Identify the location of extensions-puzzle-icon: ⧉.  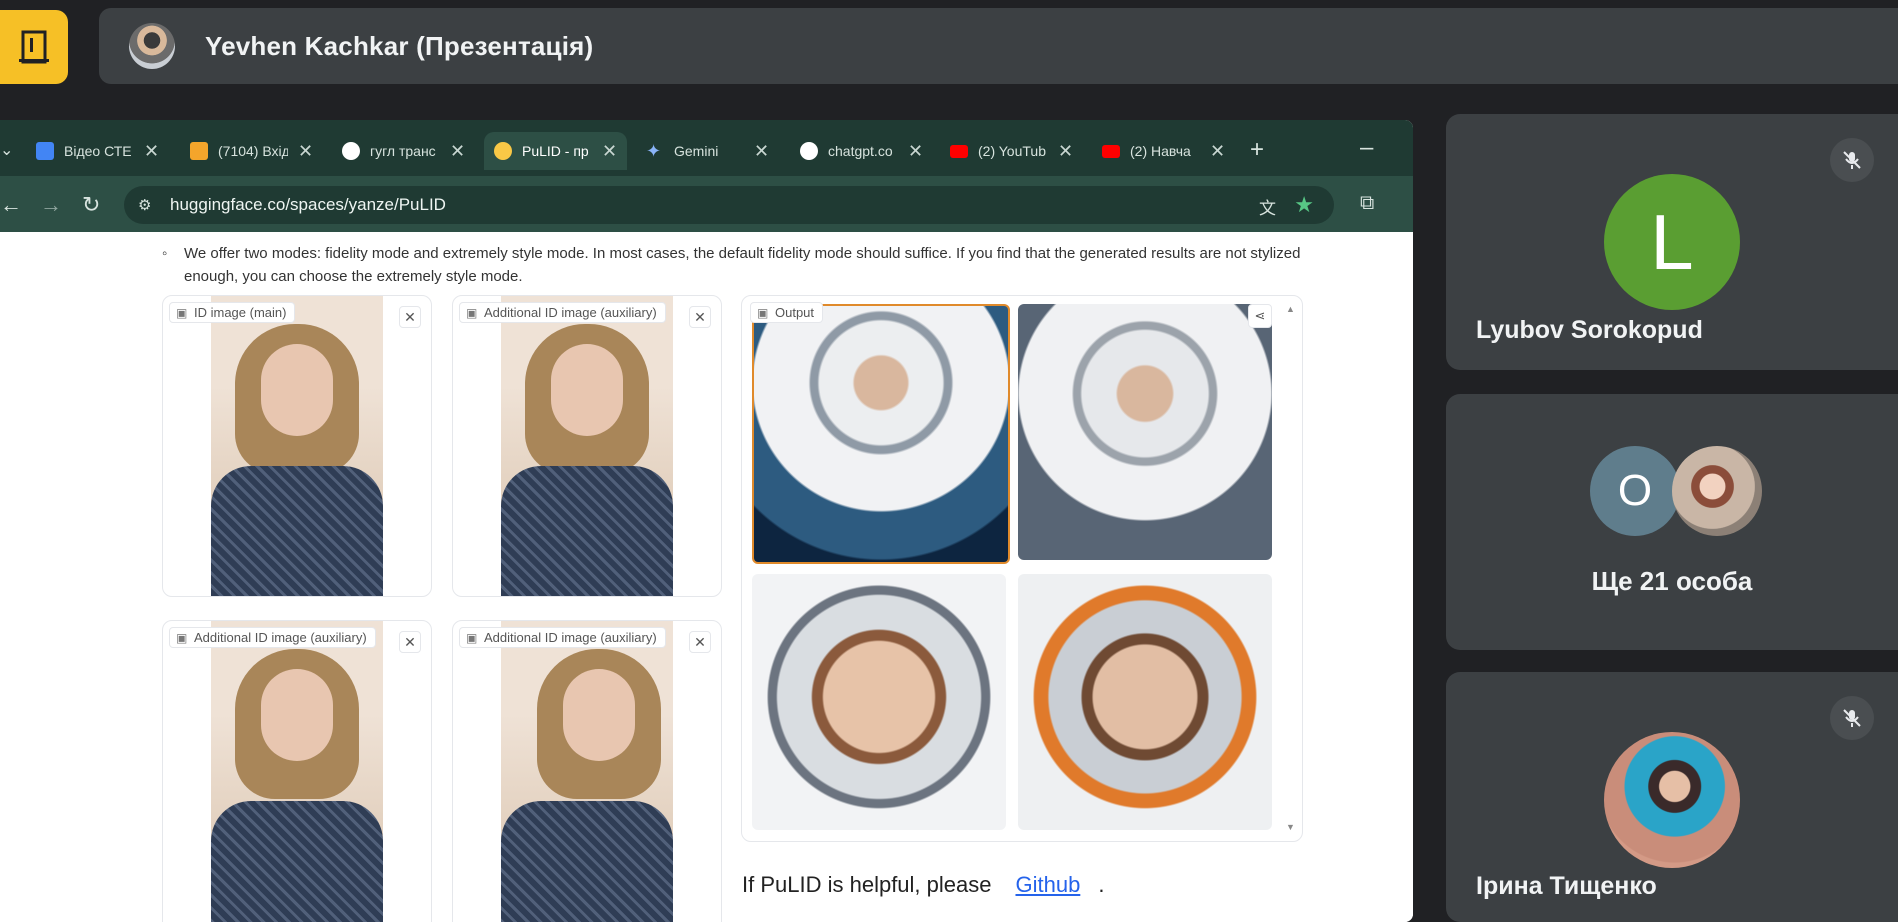
(1367, 203).